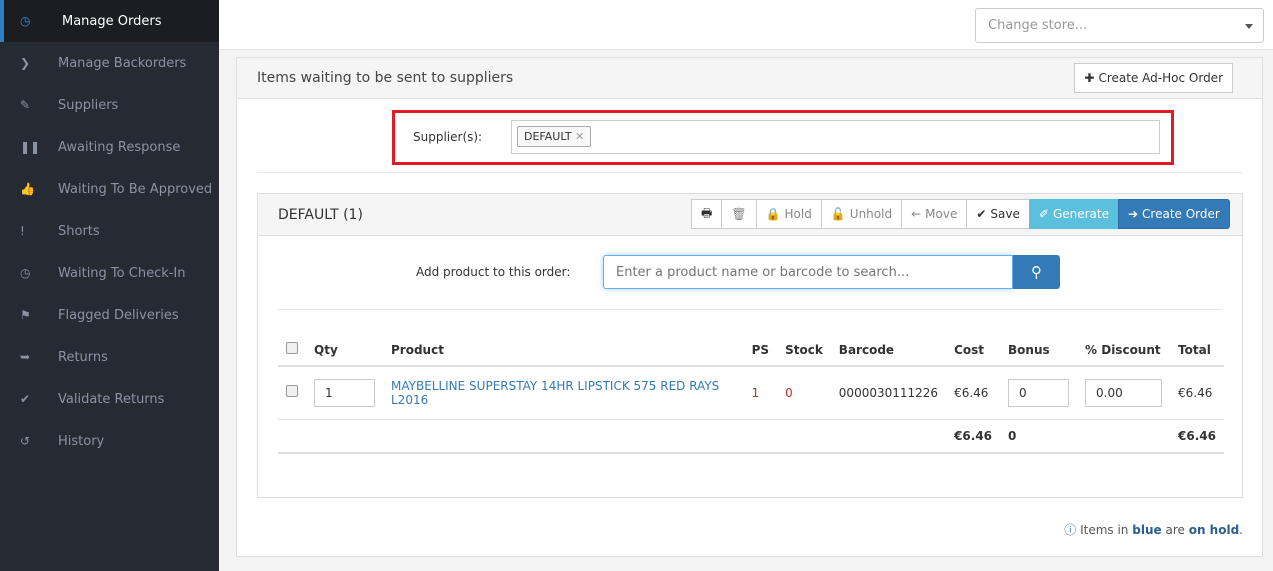 The image size is (1273, 571). What do you see at coordinates (973, 350) in the screenshot?
I see `col-cost: Cost` at bounding box center [973, 350].